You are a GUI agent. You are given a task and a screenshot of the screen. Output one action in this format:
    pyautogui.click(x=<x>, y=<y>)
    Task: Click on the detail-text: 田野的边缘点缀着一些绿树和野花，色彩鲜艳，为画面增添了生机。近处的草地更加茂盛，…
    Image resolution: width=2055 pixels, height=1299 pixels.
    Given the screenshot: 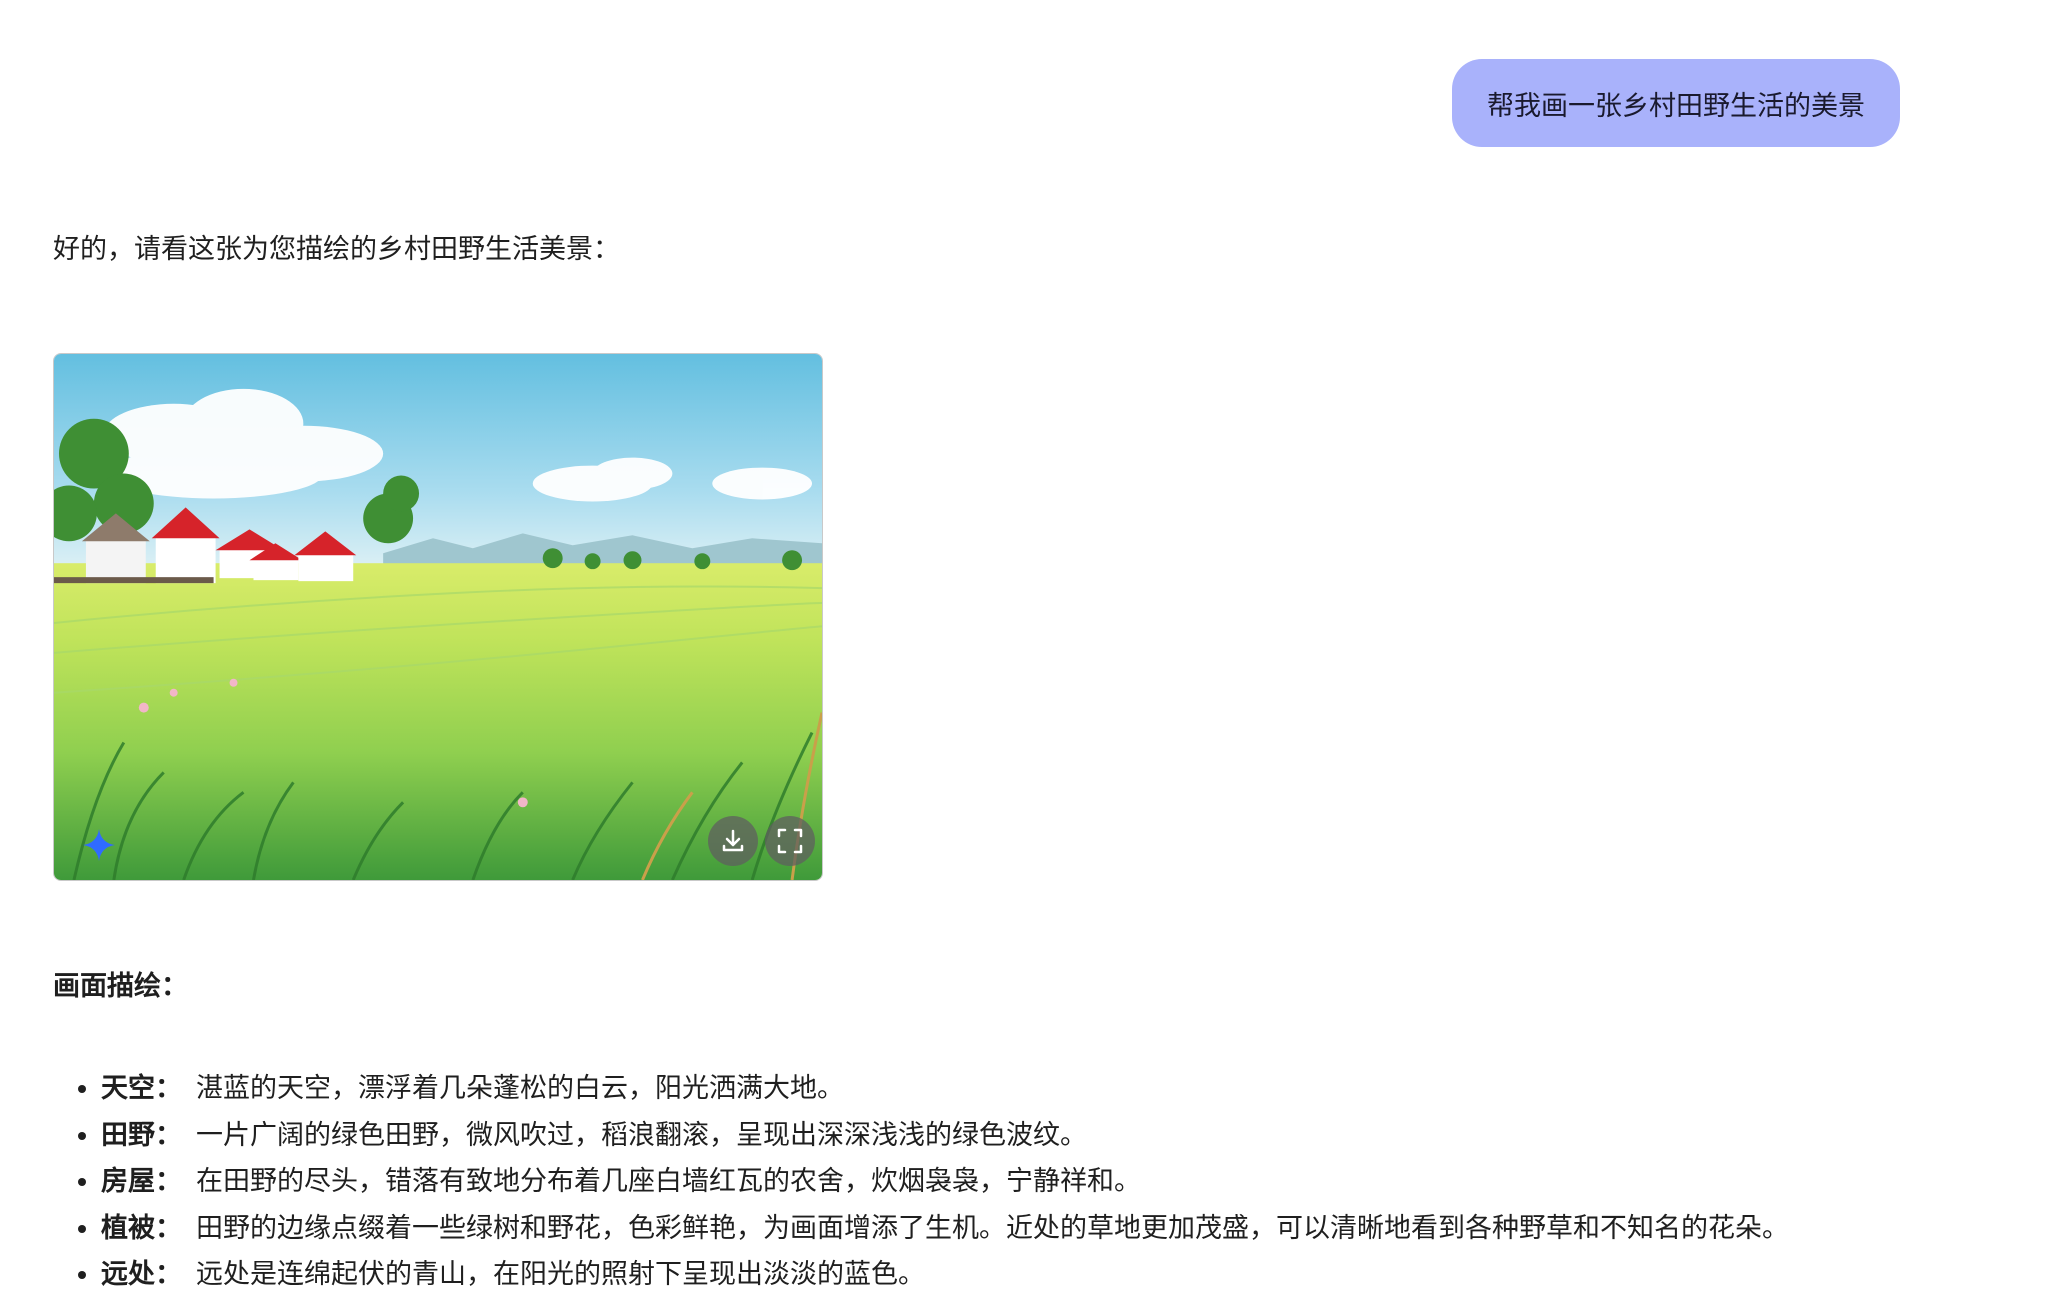 What is the action you would take?
    pyautogui.click(x=992, y=1228)
    